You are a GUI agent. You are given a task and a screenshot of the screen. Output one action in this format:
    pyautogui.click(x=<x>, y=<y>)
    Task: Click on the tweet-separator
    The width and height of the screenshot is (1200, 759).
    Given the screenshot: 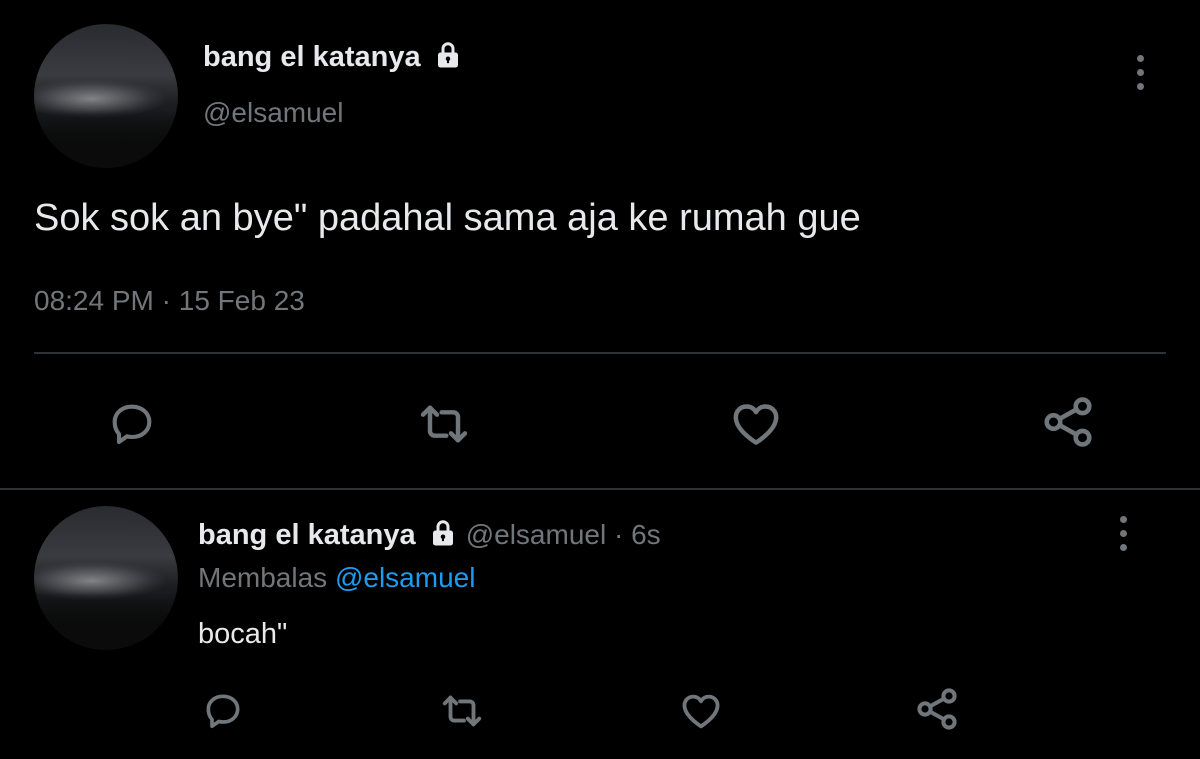 What is the action you would take?
    pyautogui.click(x=600, y=489)
    